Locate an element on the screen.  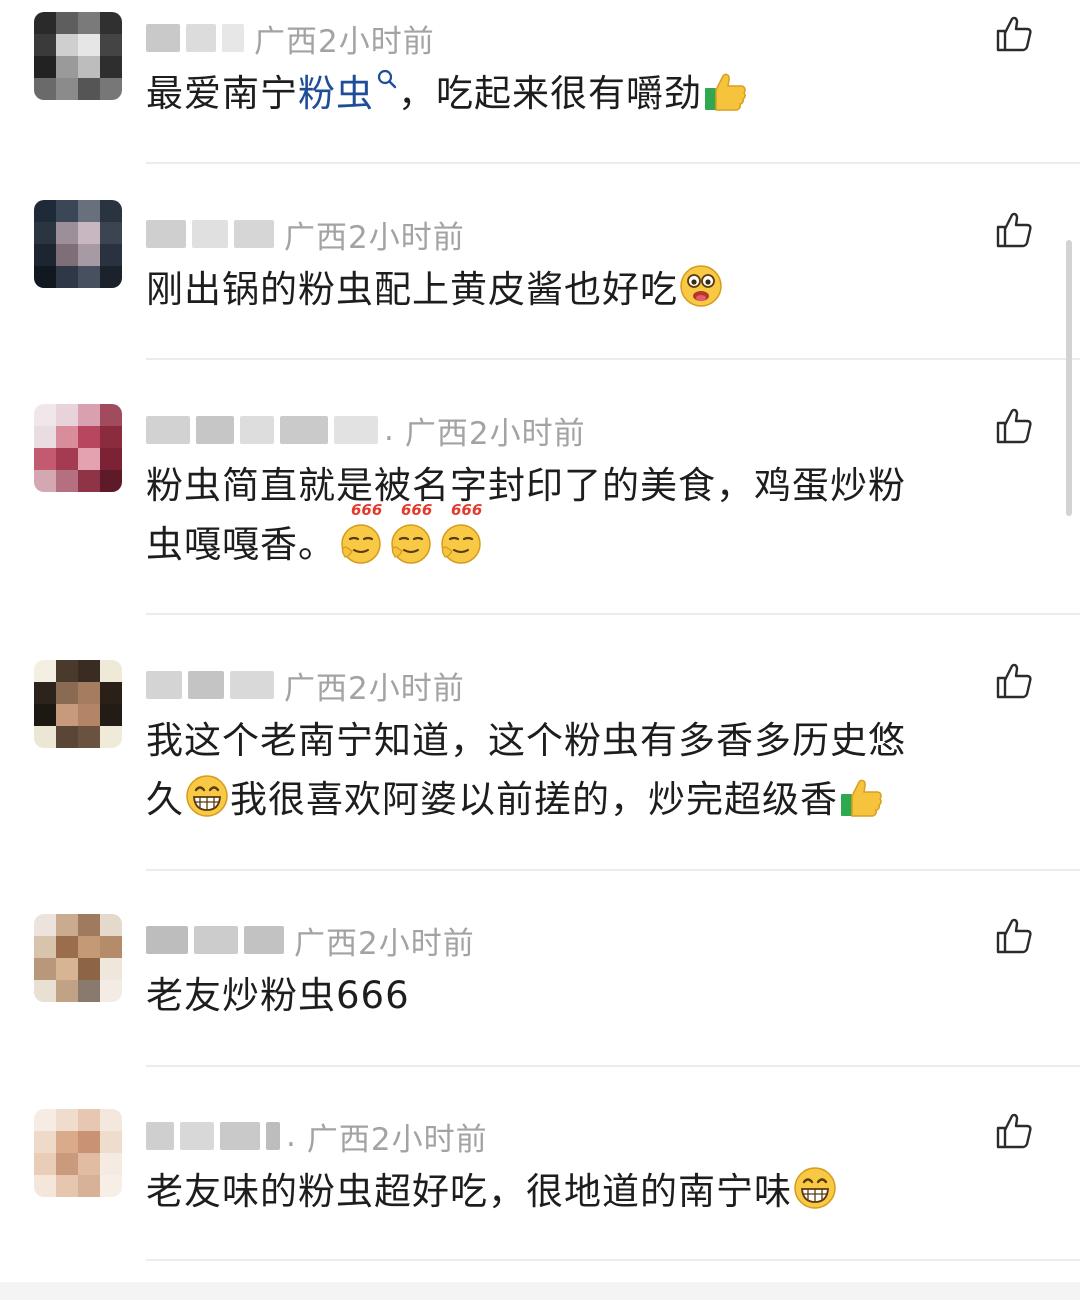
comment-text: 老友味的粉虫超好吃，很地道的南宁味 is located at coordinates (576, 1191).